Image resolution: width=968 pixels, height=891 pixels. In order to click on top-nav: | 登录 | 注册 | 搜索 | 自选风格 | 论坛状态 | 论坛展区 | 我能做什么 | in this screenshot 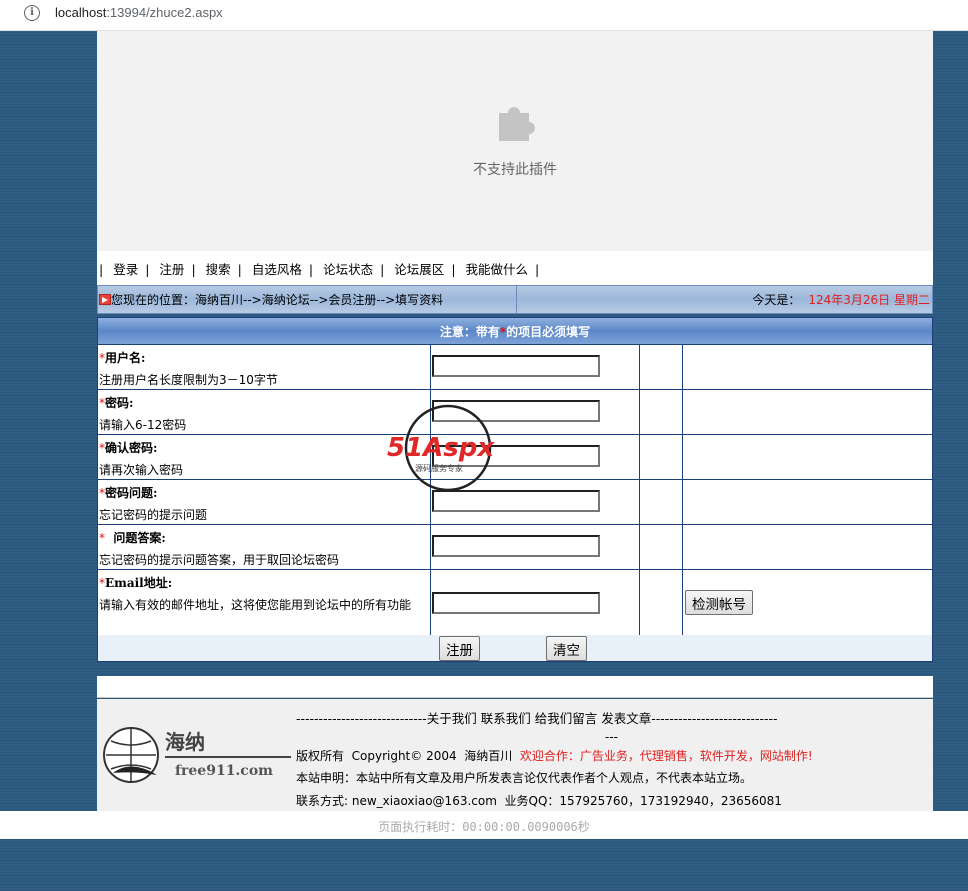, I will do `click(515, 268)`.